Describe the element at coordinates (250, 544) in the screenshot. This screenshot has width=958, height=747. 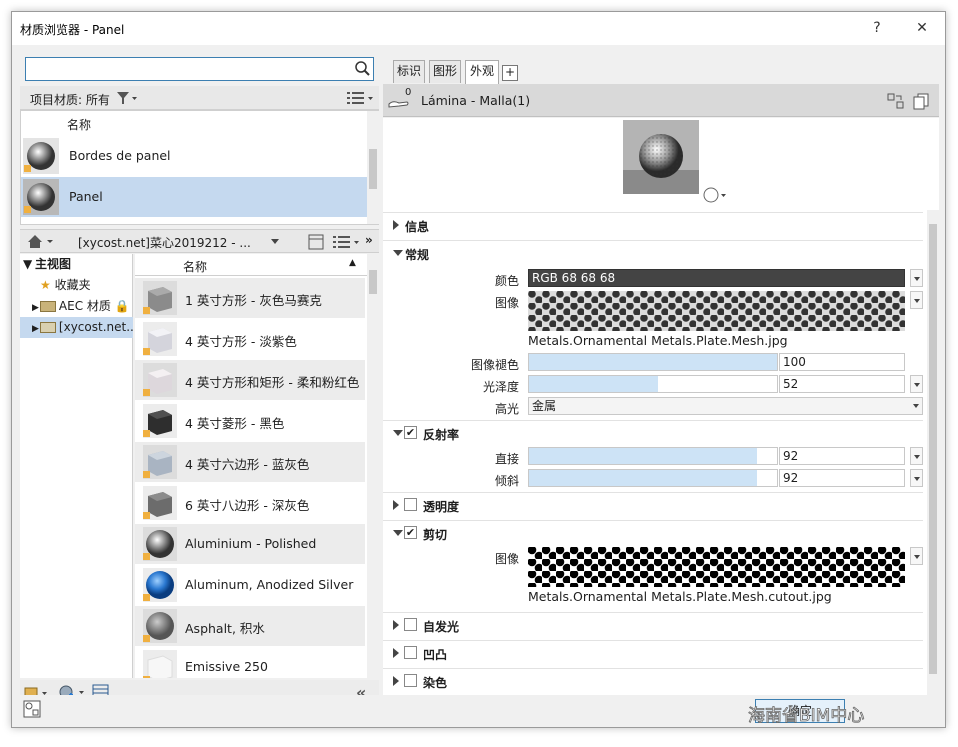
I see `list-item: Aluminium - Polished` at that location.